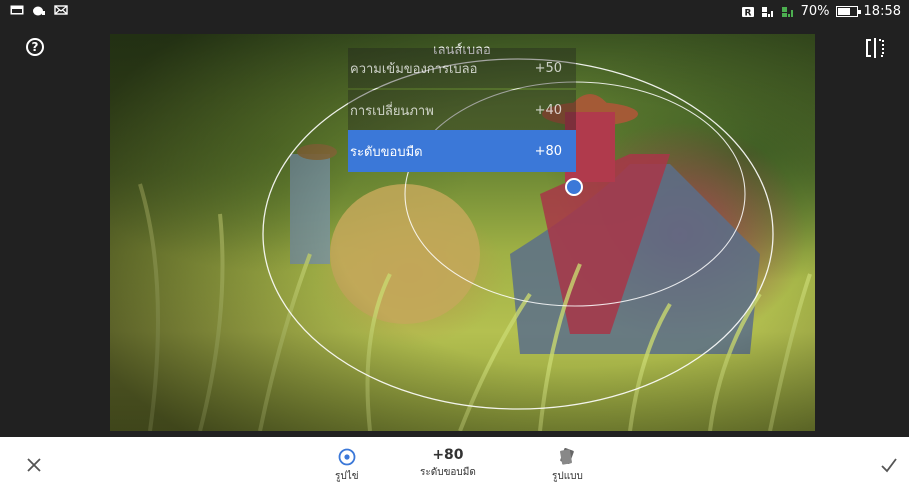 The width and height of the screenshot is (909, 495). I want to click on help-button: ?, so click(35, 47).